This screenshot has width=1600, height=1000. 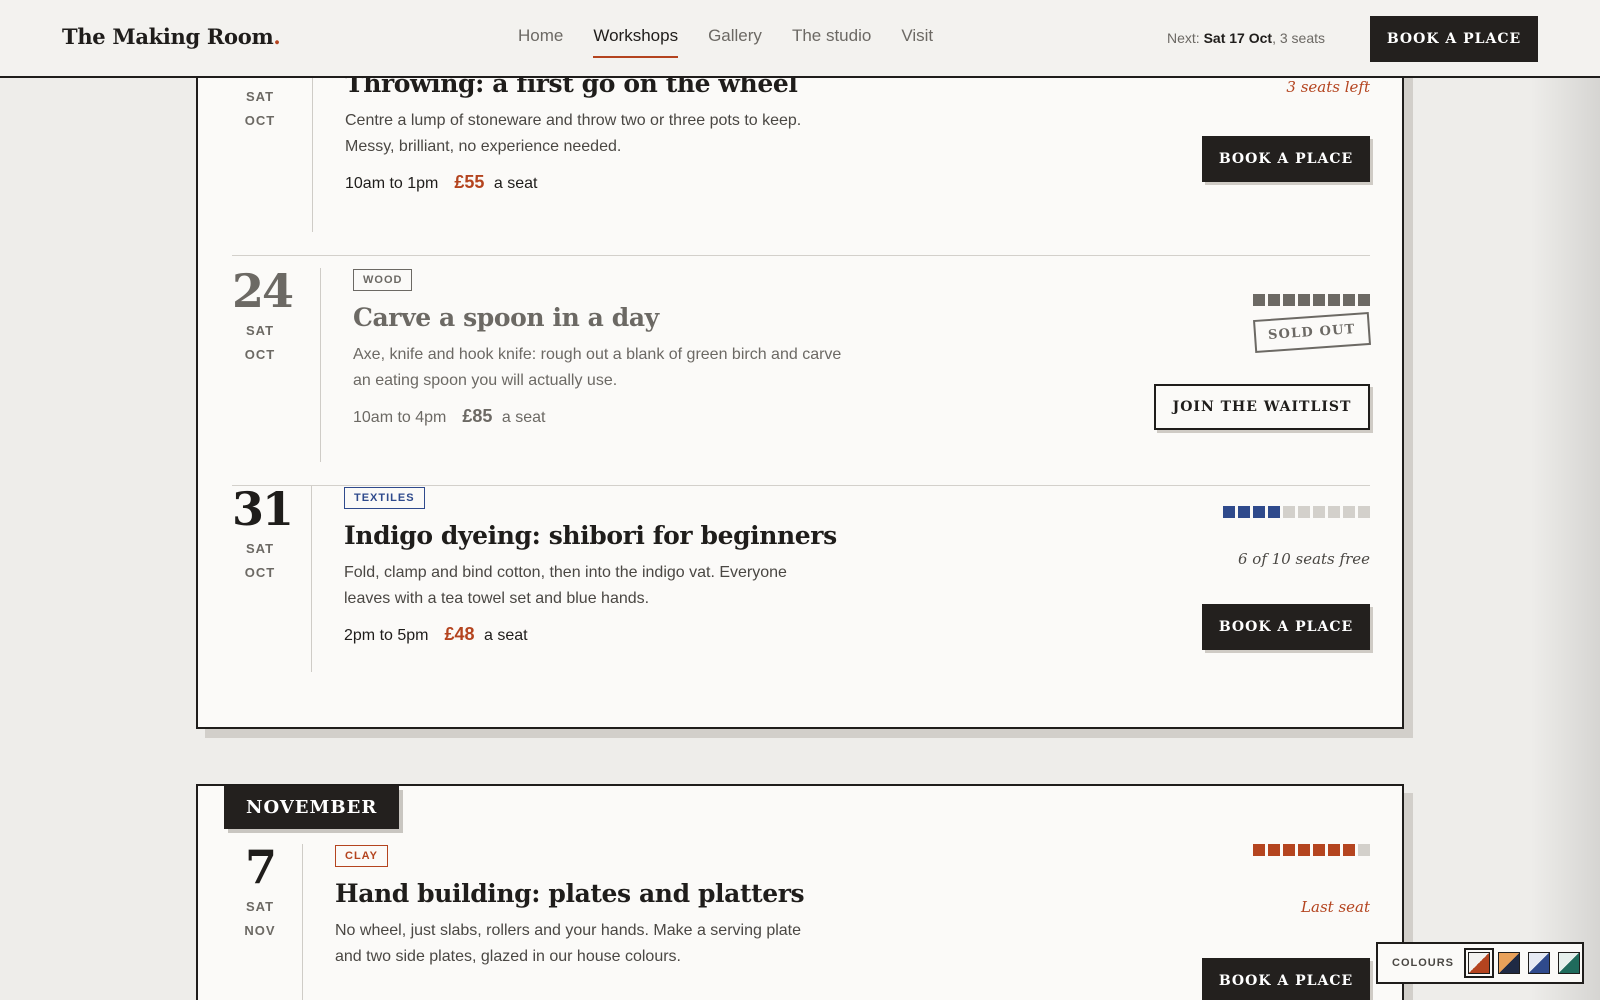 What do you see at coordinates (263, 291) in the screenshot?
I see `date-day: 24` at bounding box center [263, 291].